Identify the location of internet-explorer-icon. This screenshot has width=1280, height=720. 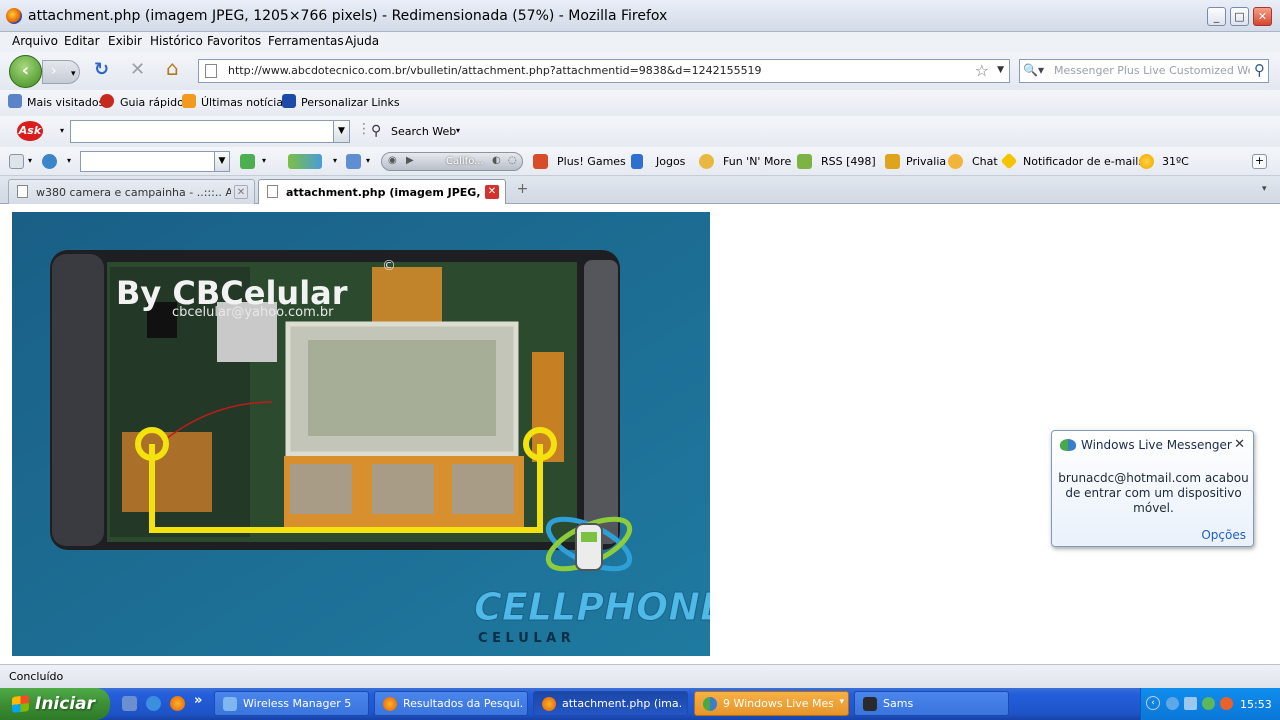
(153, 703).